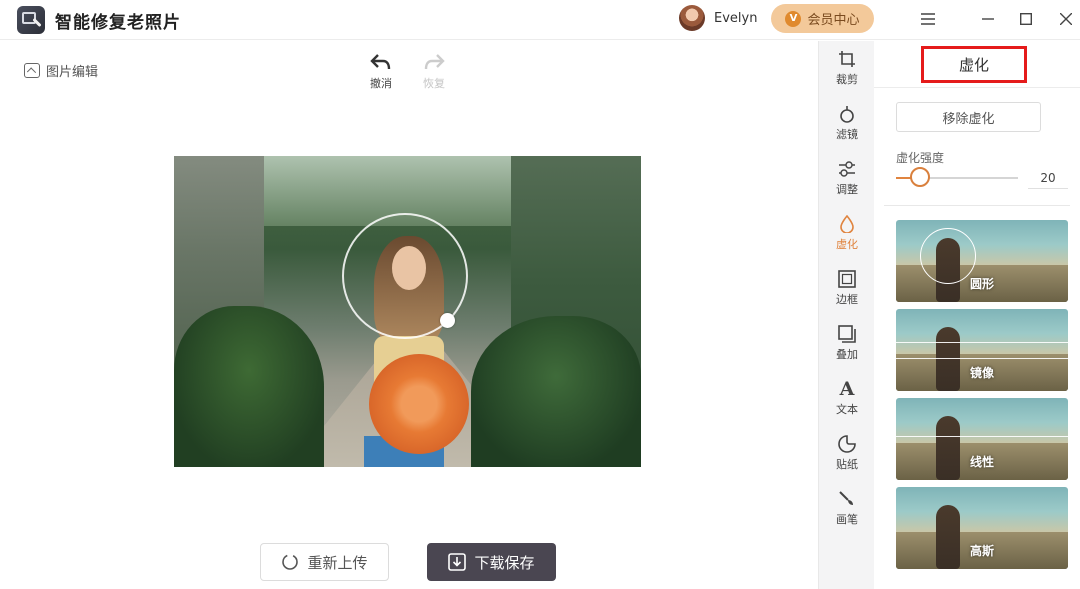 This screenshot has width=1080, height=589. What do you see at coordinates (1048, 178) in the screenshot?
I see `blur-strength-value: 20` at bounding box center [1048, 178].